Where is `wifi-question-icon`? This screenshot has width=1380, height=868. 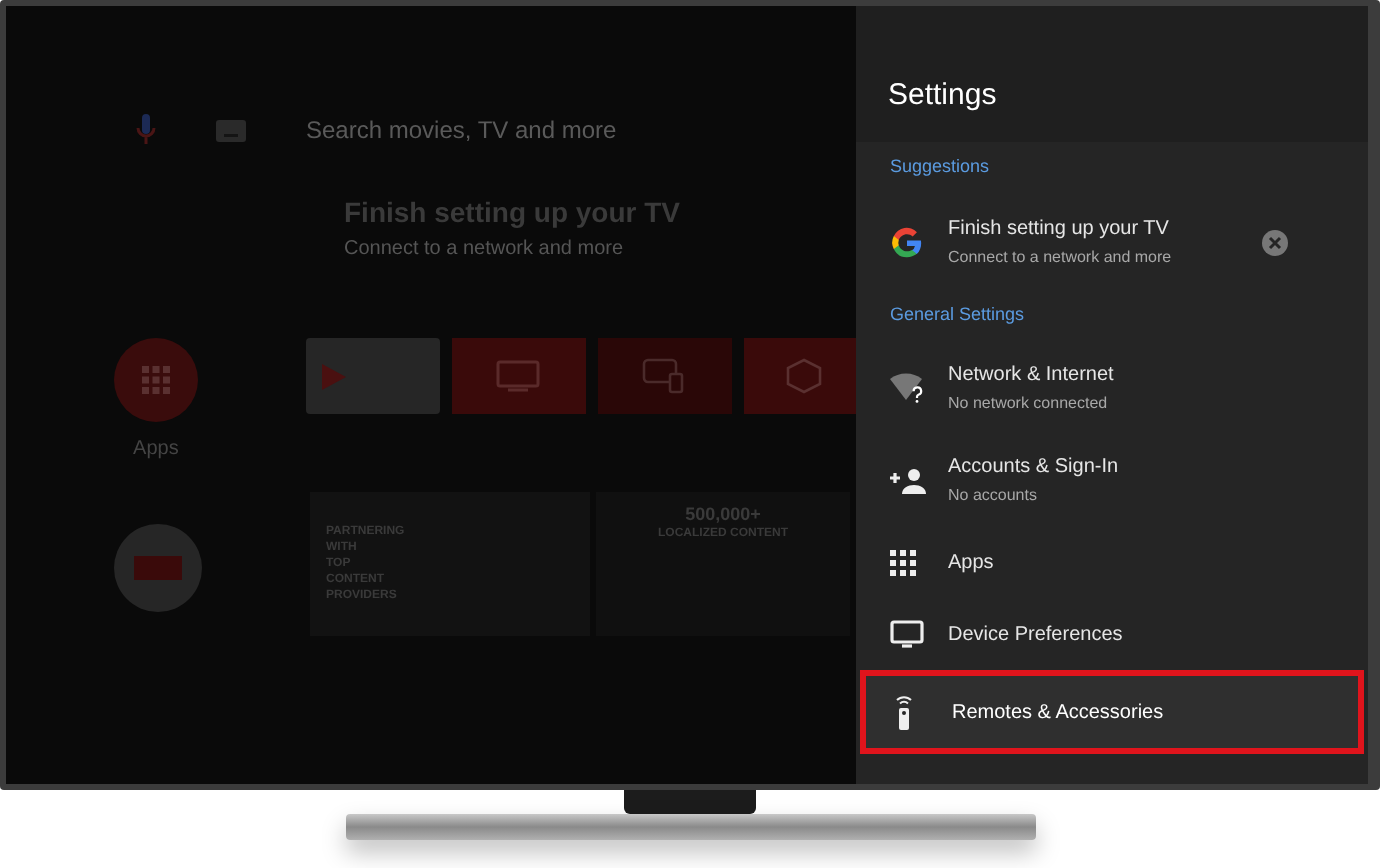
wifi-question-icon is located at coordinates (908, 388).